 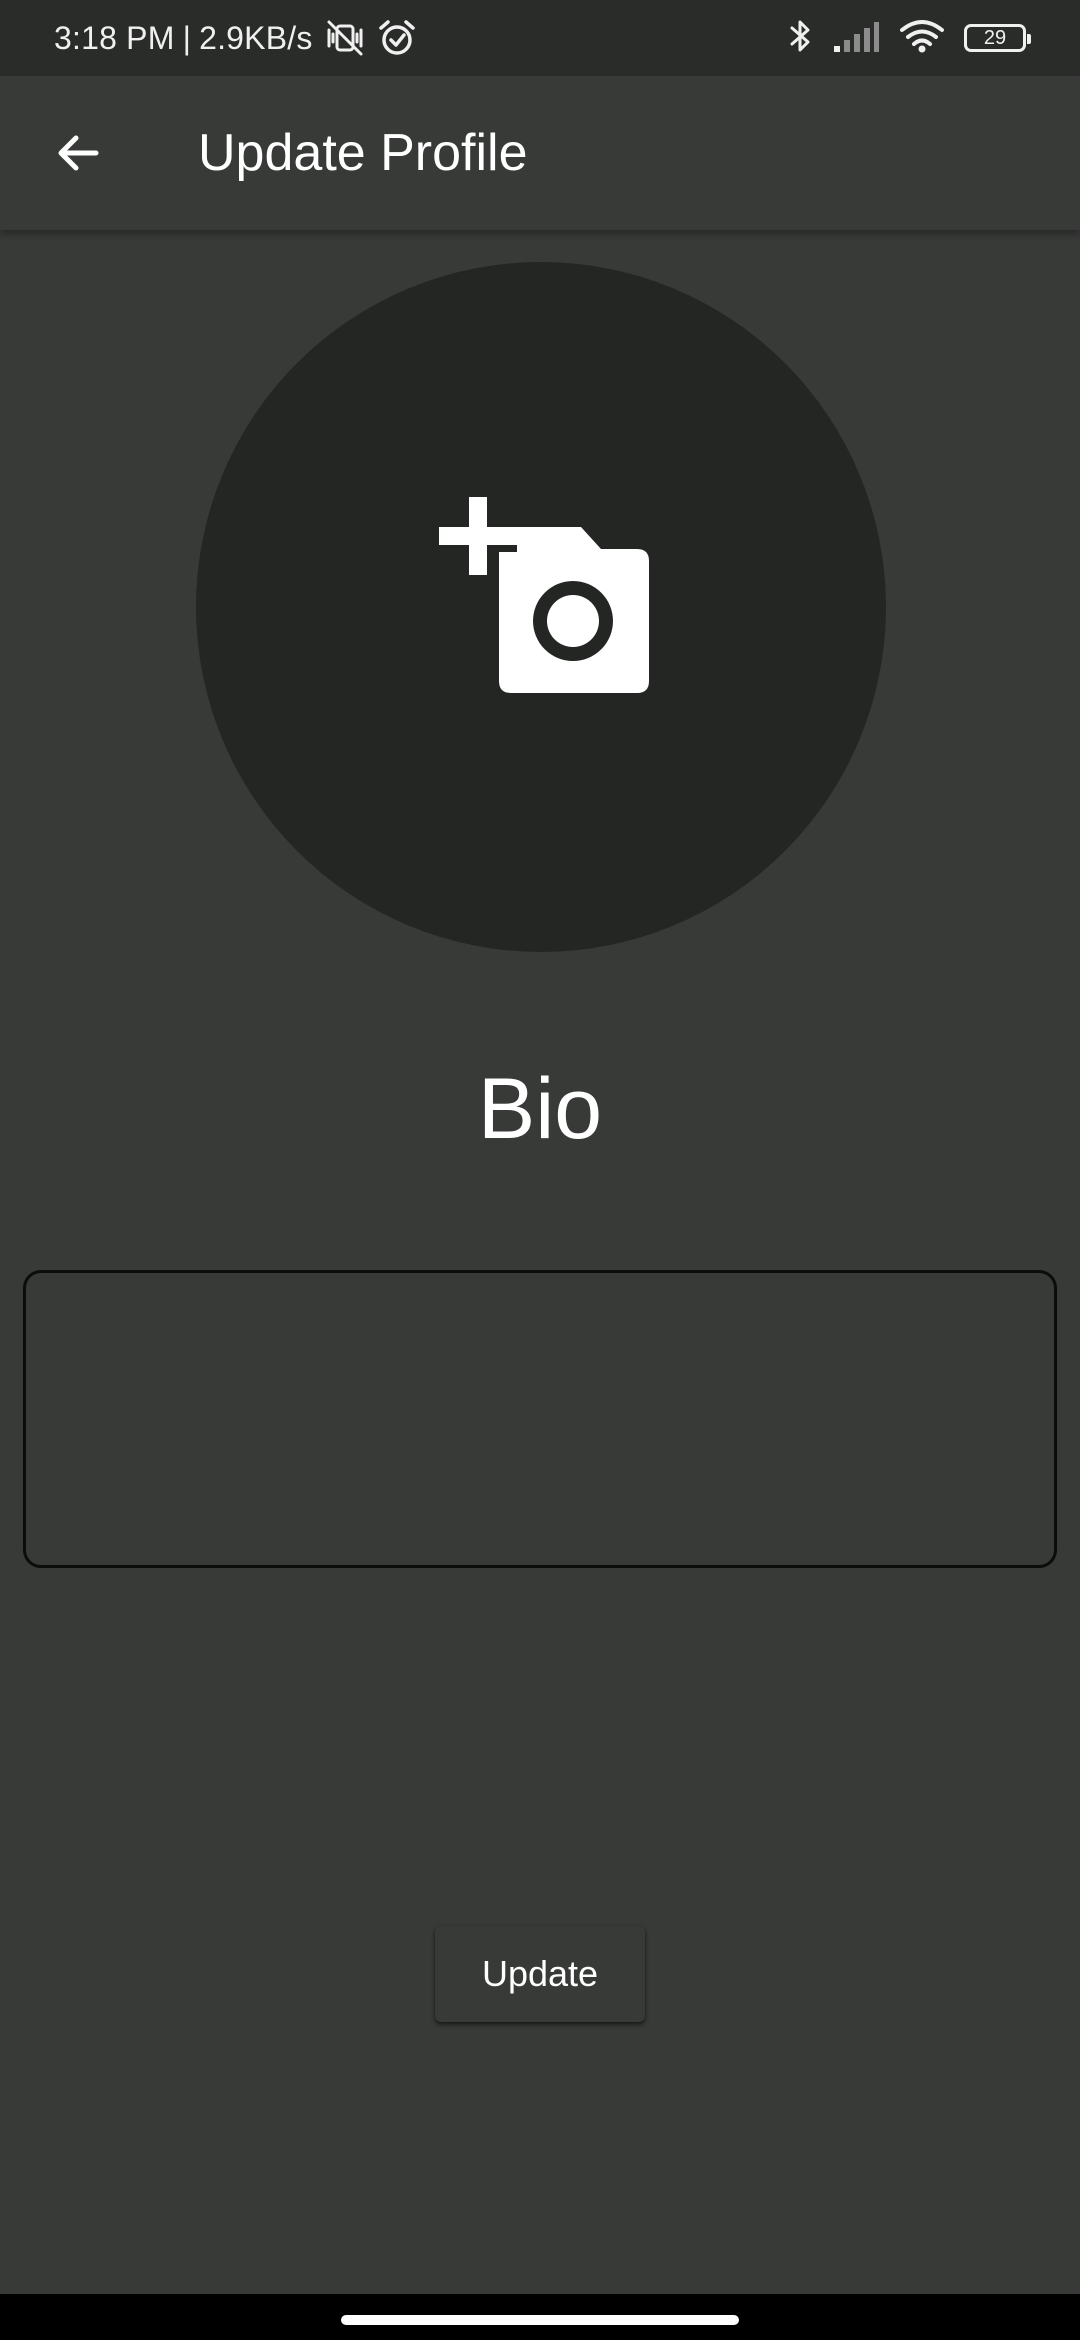 What do you see at coordinates (544, 595) in the screenshot?
I see `add-a-photo-icon` at bounding box center [544, 595].